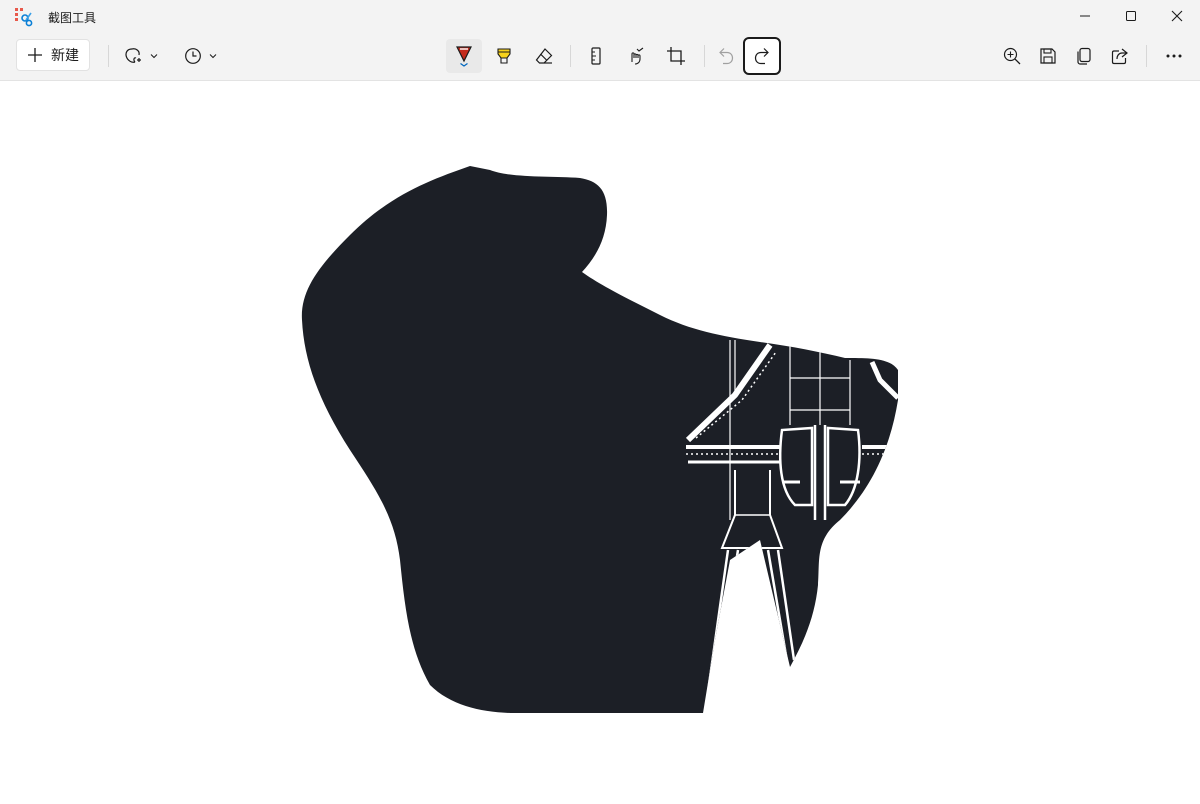 This screenshot has height=804, width=1200. I want to click on minimize-button, so click(1085, 16).